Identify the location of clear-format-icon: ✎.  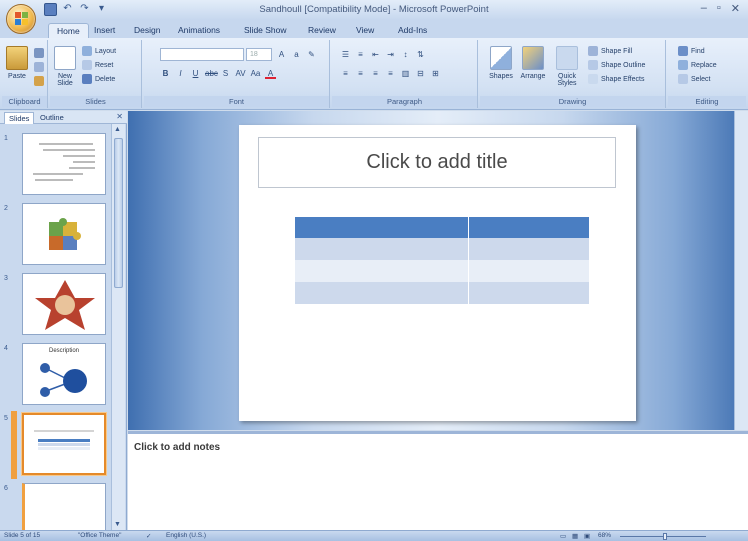
(311, 54).